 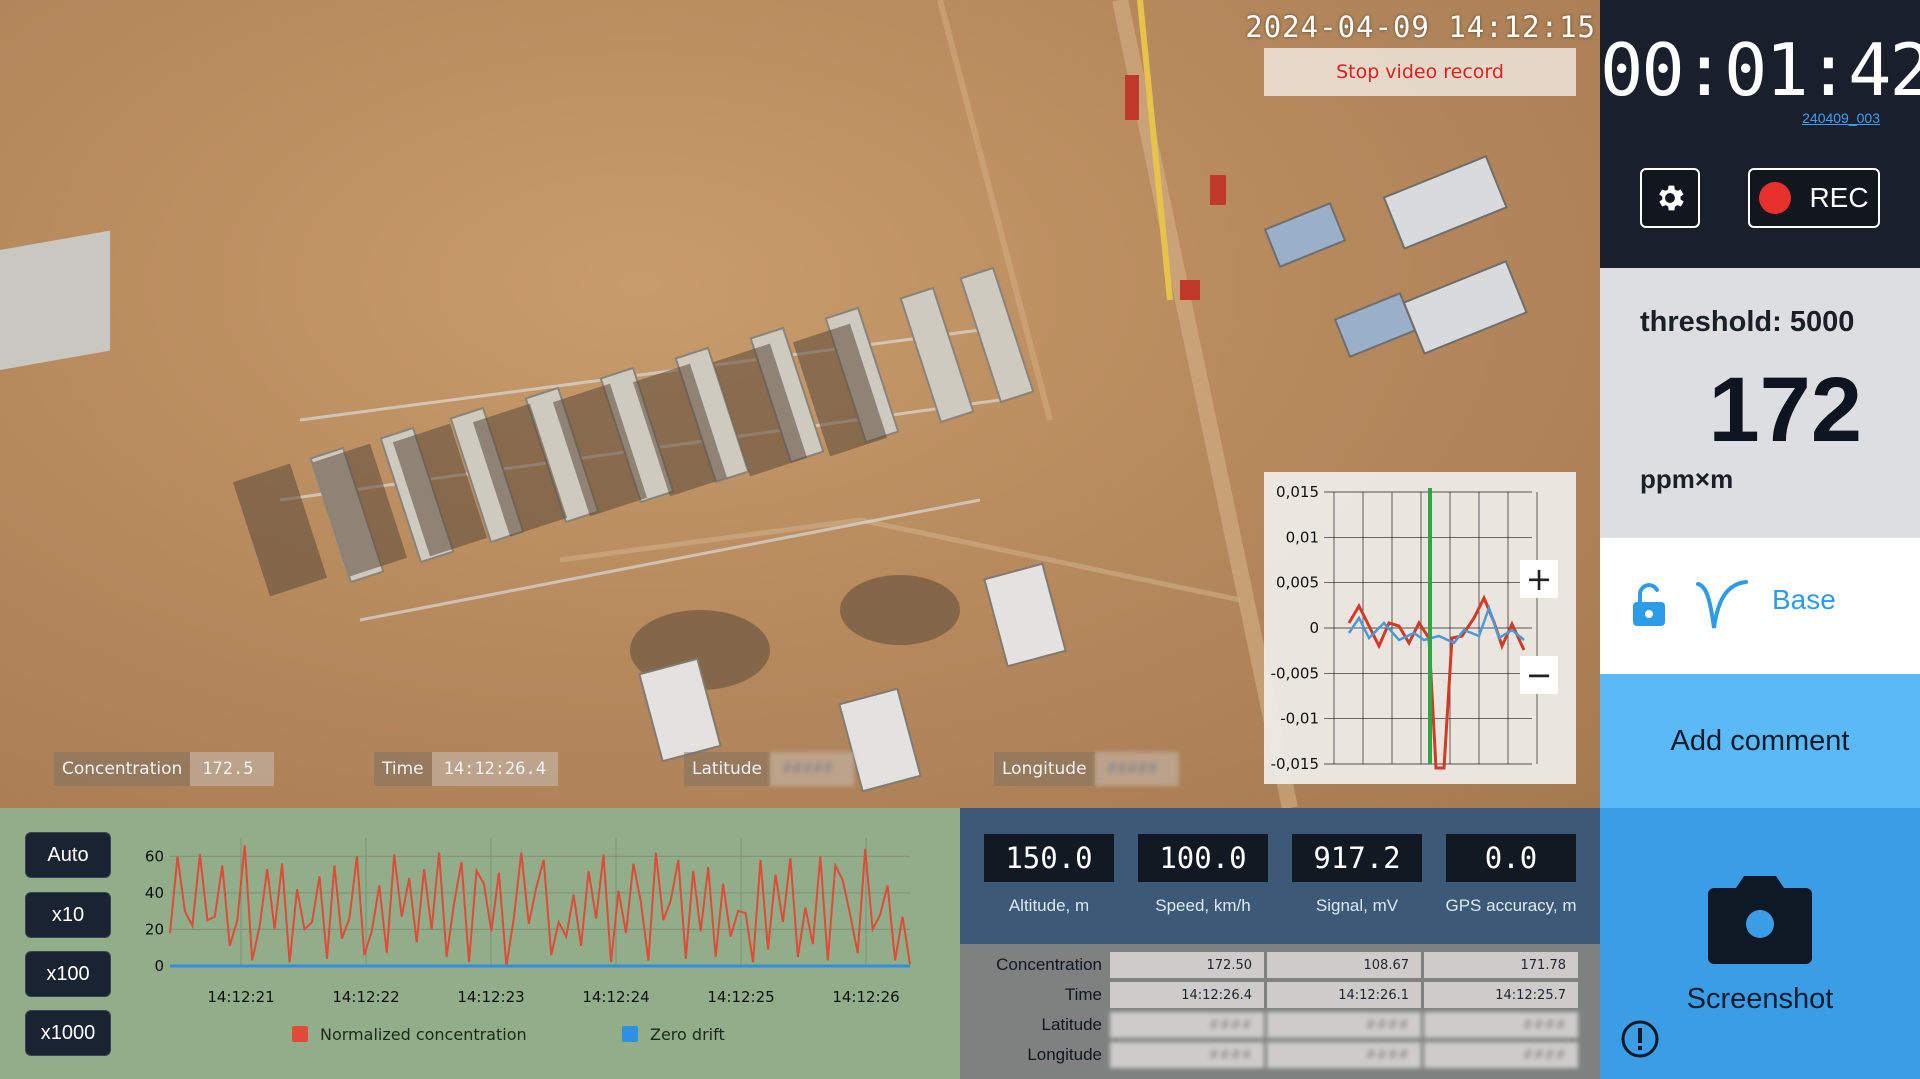 I want to click on rec-button: REC, so click(x=1814, y=198).